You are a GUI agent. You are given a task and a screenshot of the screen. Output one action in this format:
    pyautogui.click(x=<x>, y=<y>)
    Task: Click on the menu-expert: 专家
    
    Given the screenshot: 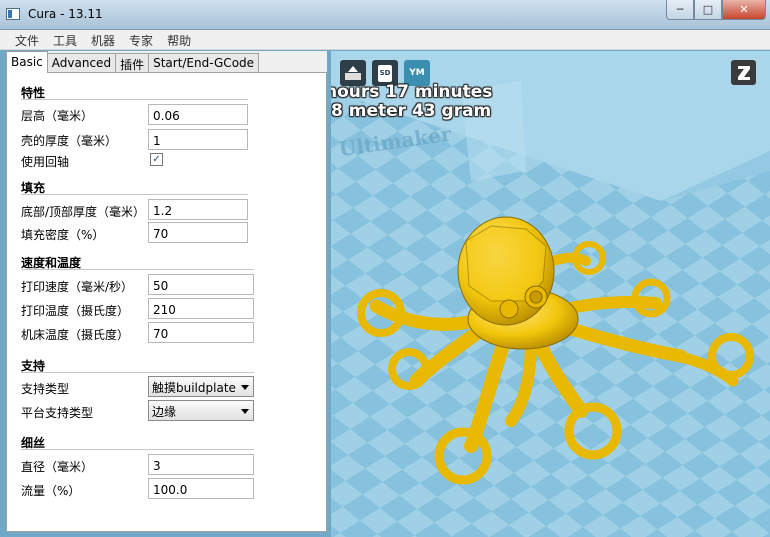 What is the action you would take?
    pyautogui.click(x=141, y=39)
    